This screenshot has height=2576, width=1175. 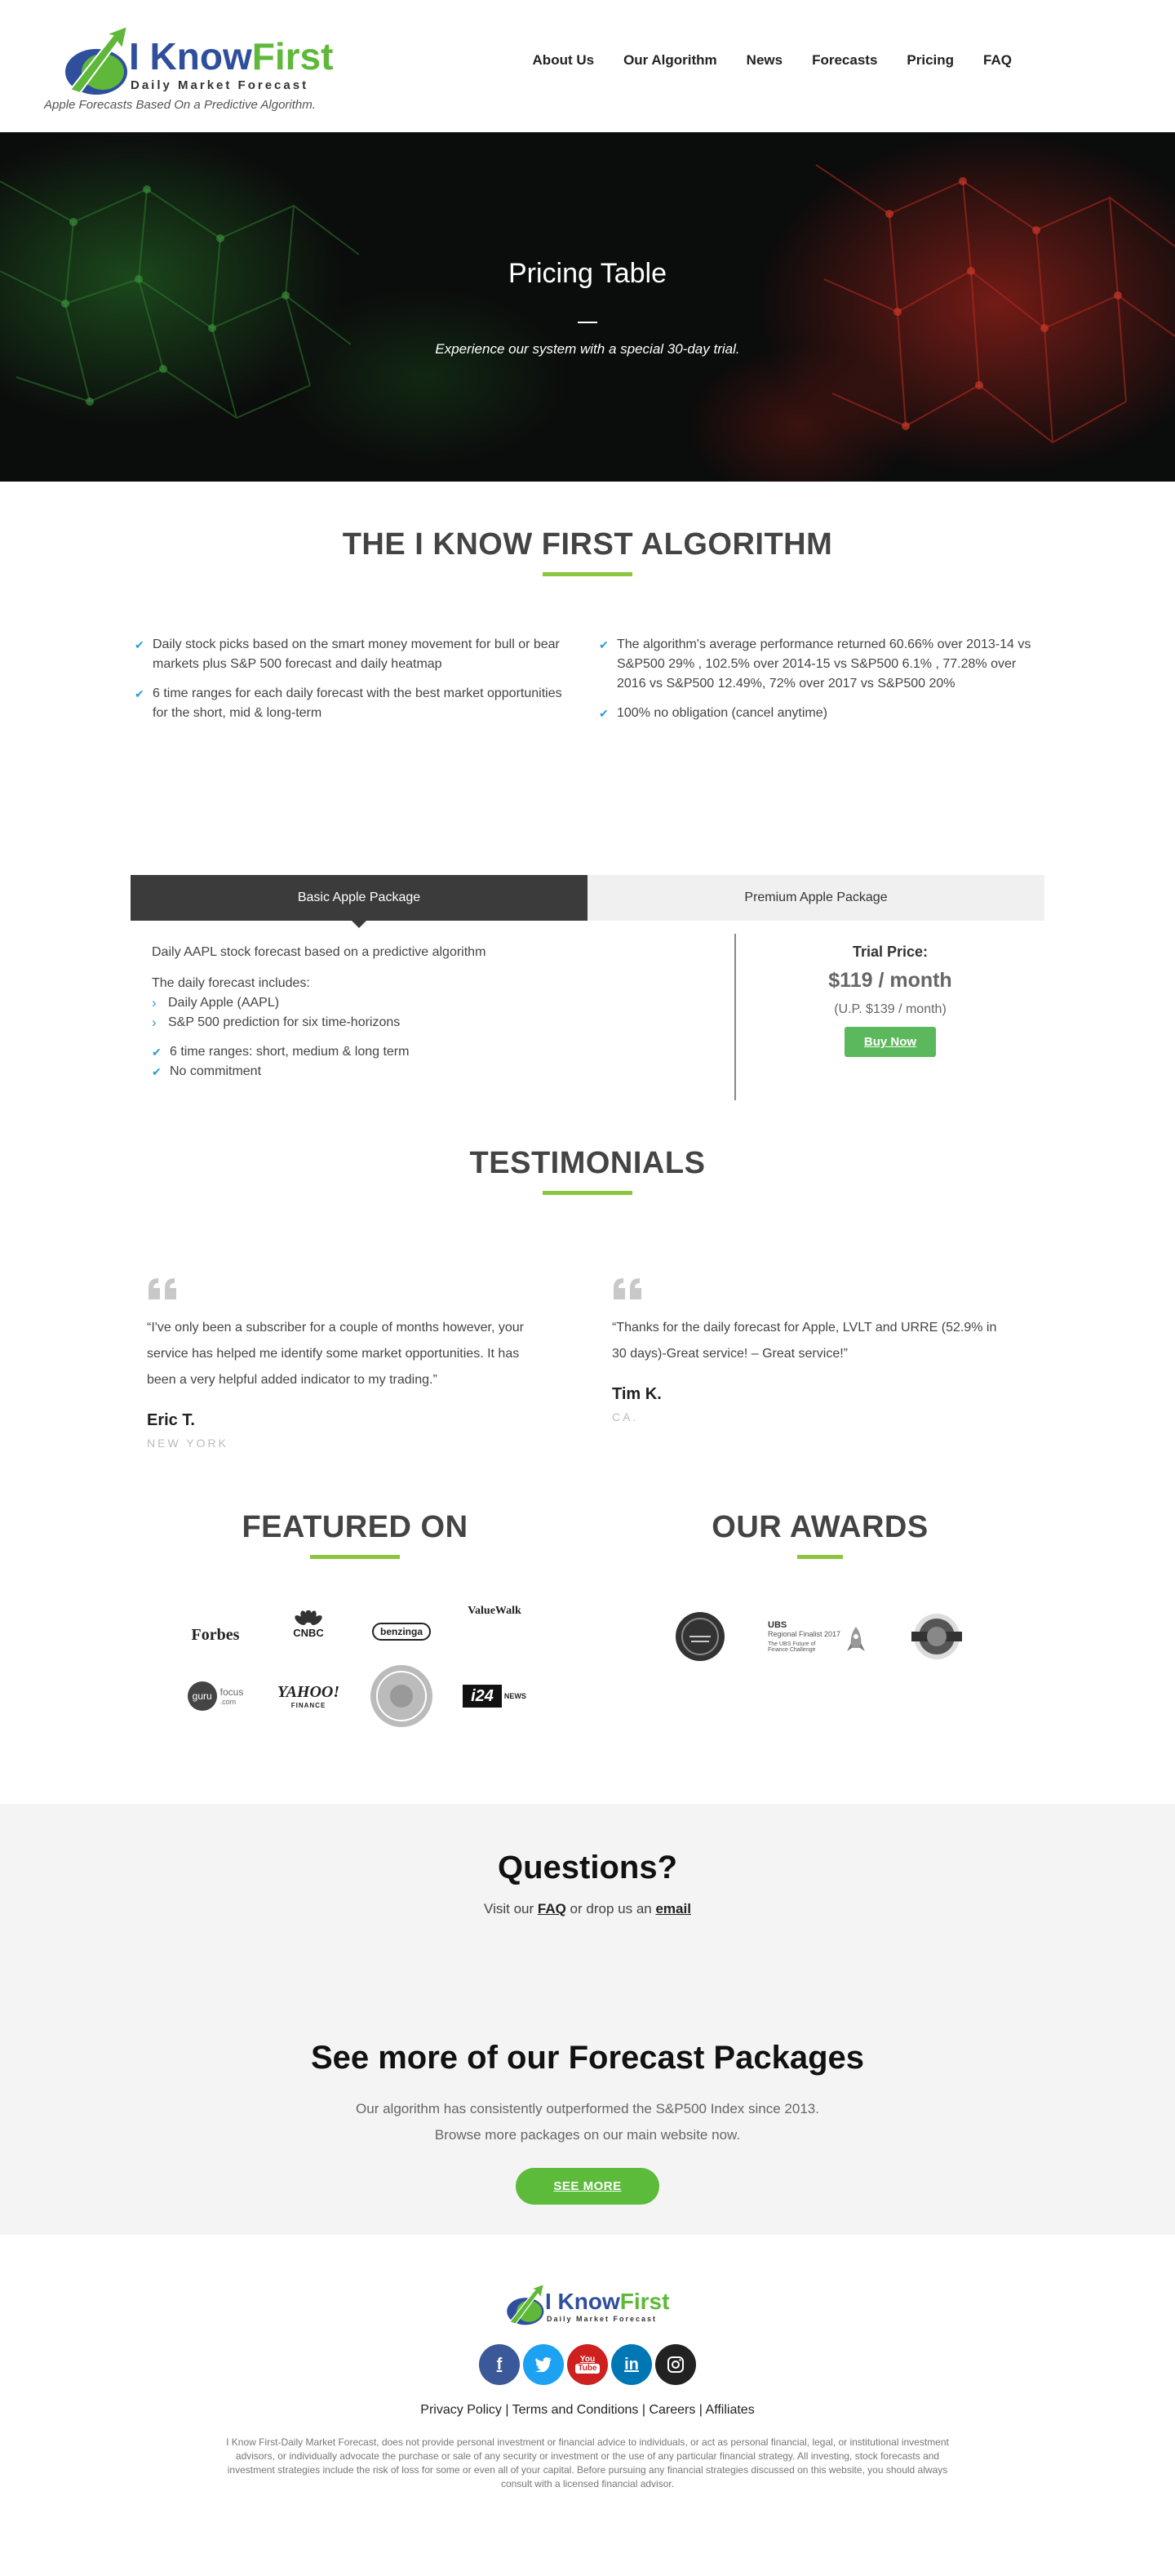 I want to click on regular-price: (U.P. $139 / month), so click(x=890, y=1009).